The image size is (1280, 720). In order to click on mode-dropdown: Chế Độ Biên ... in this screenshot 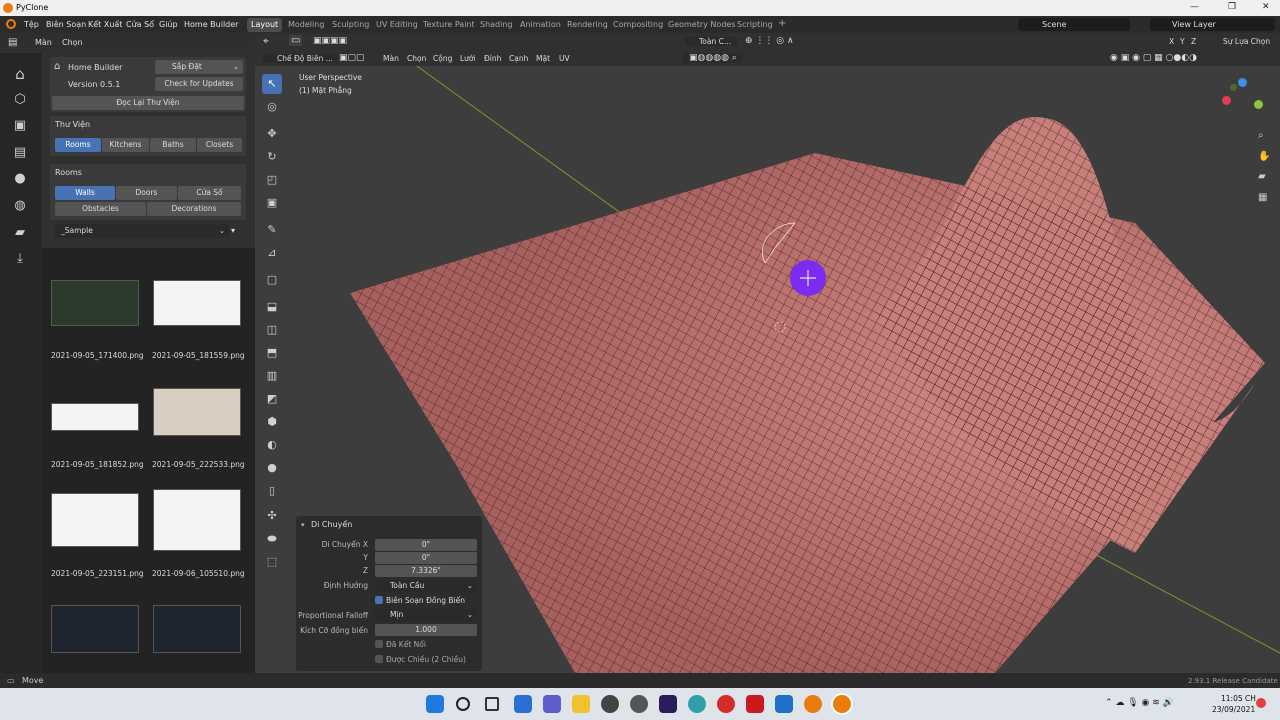, I will do `click(300, 58)`.